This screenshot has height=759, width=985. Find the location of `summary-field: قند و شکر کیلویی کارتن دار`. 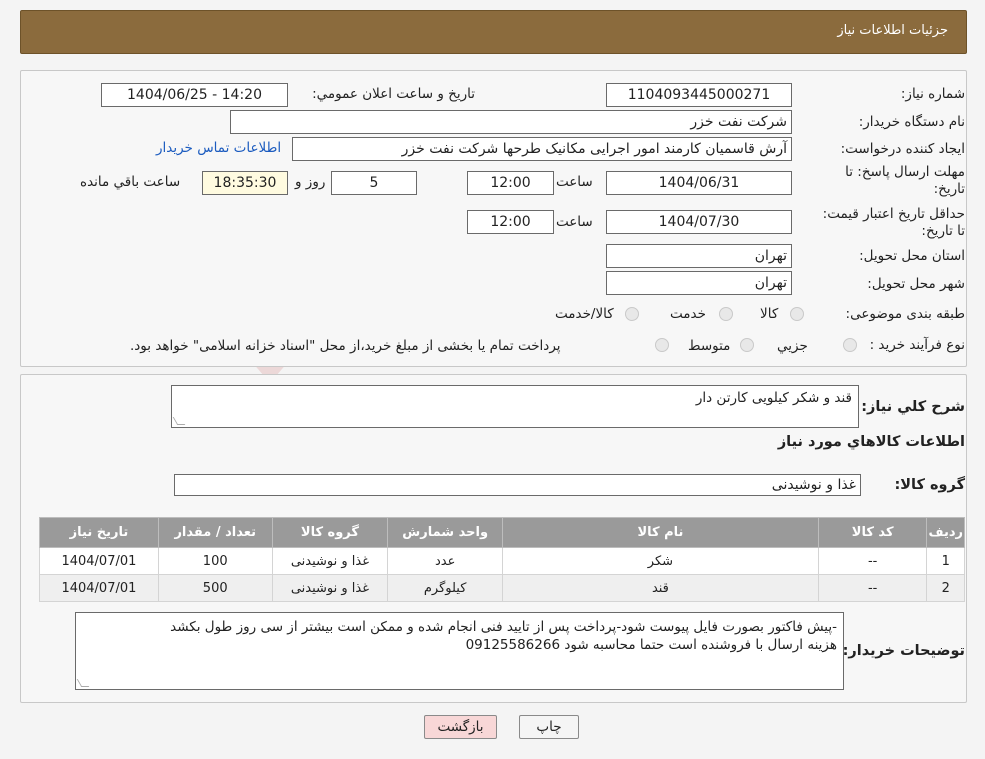

summary-field: قند و شکر کیلویی کارتن دار is located at coordinates (515, 406).